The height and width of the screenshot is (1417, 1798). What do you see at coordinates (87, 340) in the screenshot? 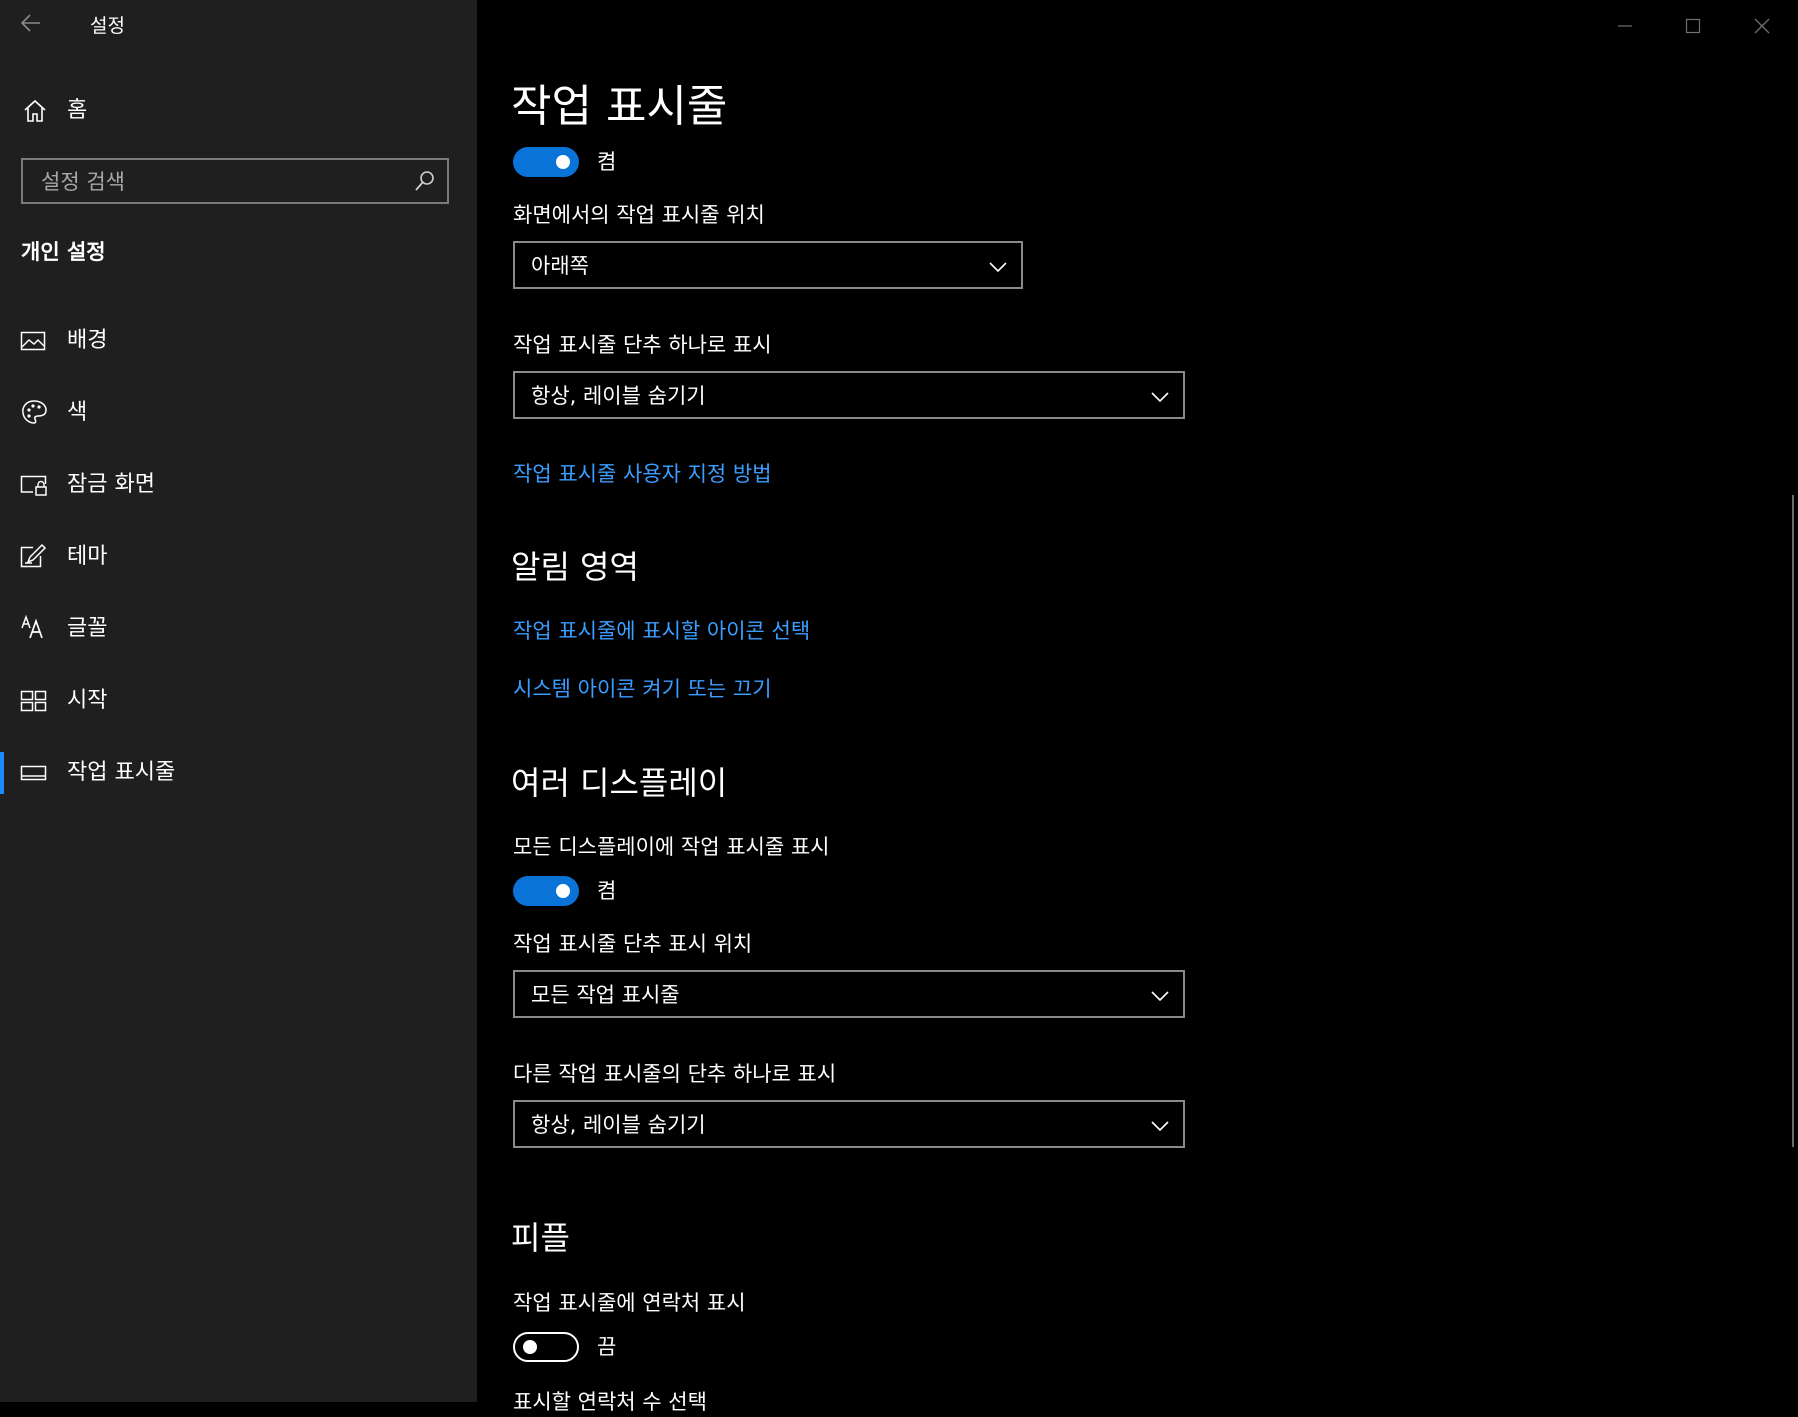
I see `sidebar-item-label: 배경` at bounding box center [87, 340].